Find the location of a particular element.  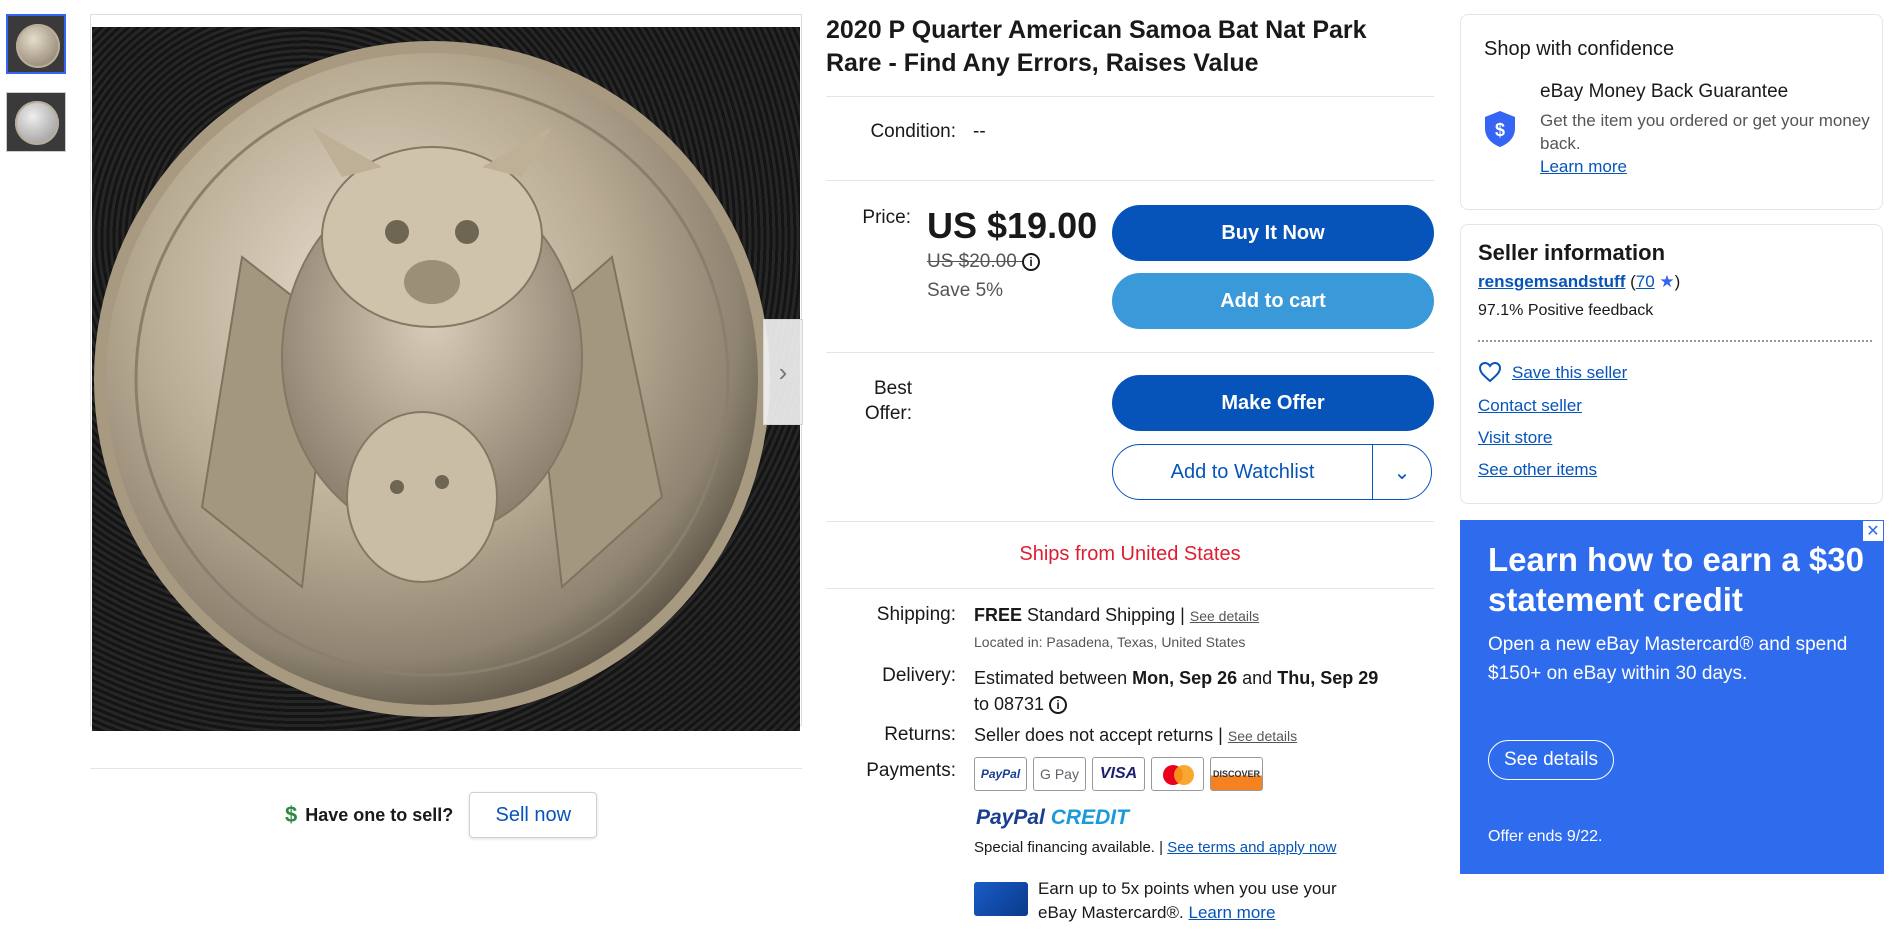

original-price-text: US $20.00 is located at coordinates (972, 261).